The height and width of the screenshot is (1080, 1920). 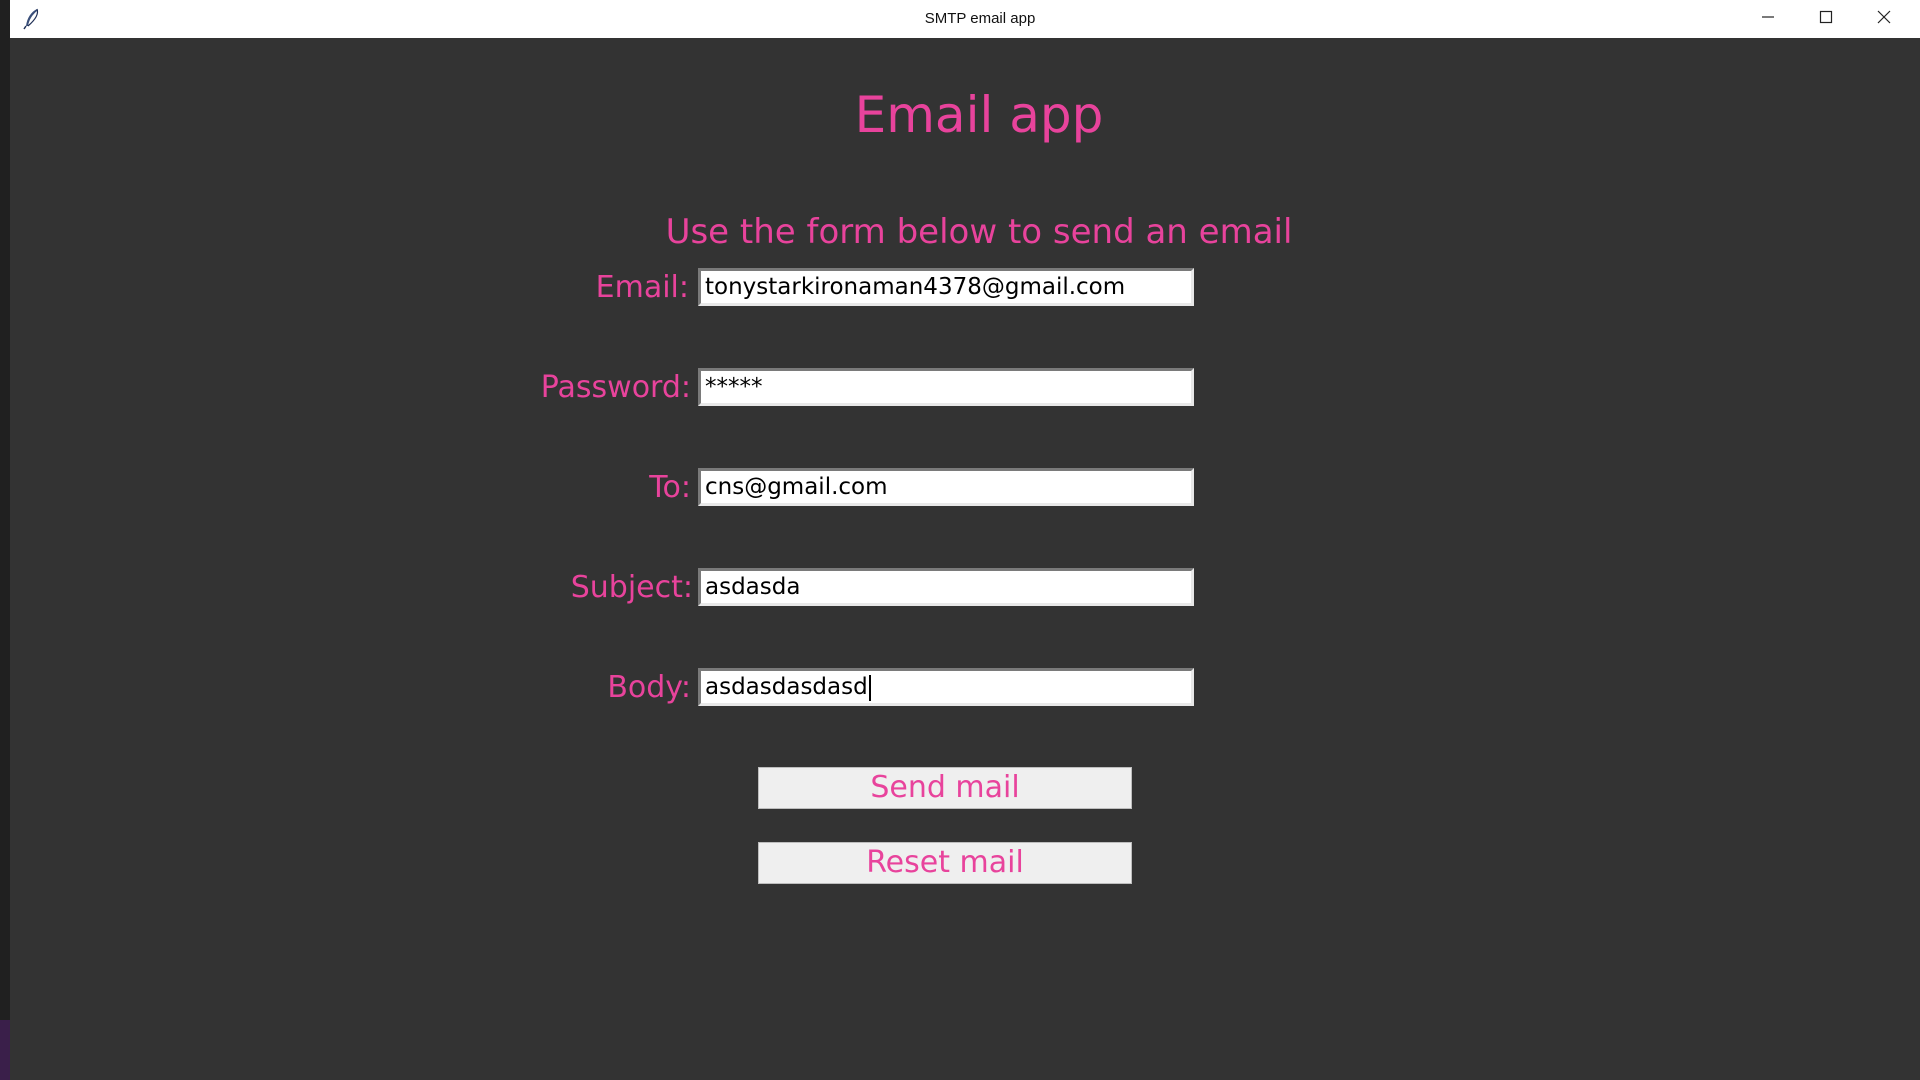 I want to click on page-subtitle: Use the form below to send an email, so click(x=979, y=232).